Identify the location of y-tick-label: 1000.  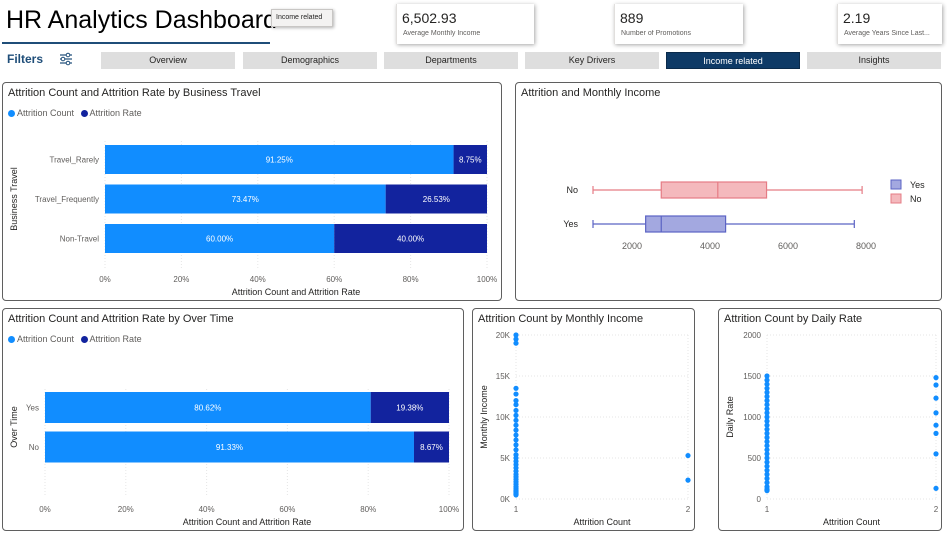
(752, 417).